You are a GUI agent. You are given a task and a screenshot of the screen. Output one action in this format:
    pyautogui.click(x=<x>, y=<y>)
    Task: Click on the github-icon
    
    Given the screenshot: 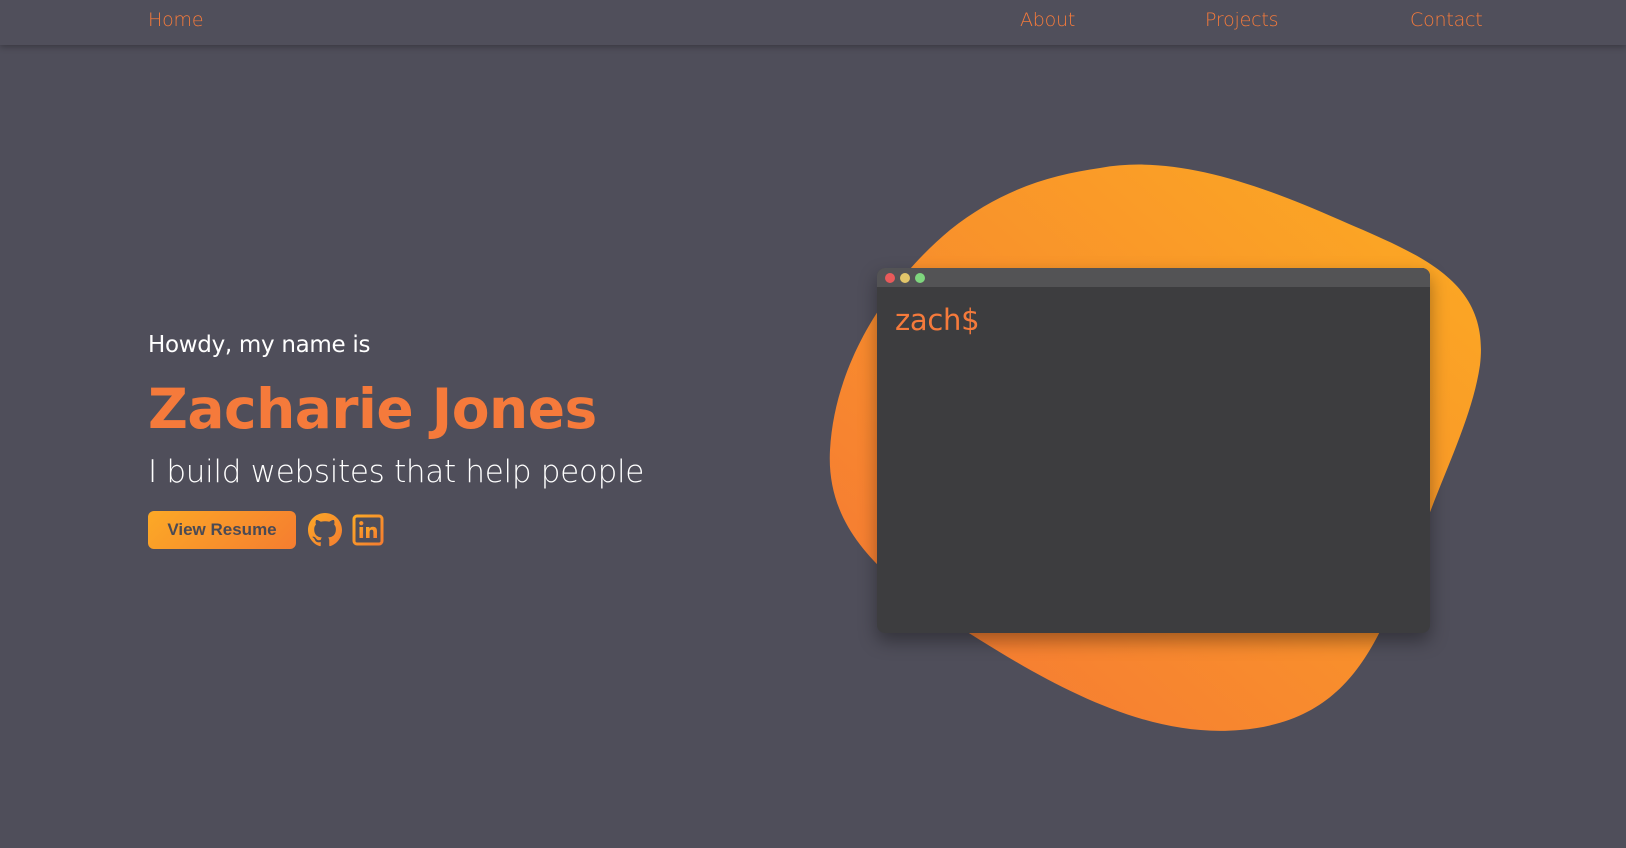 What is the action you would take?
    pyautogui.click(x=325, y=530)
    